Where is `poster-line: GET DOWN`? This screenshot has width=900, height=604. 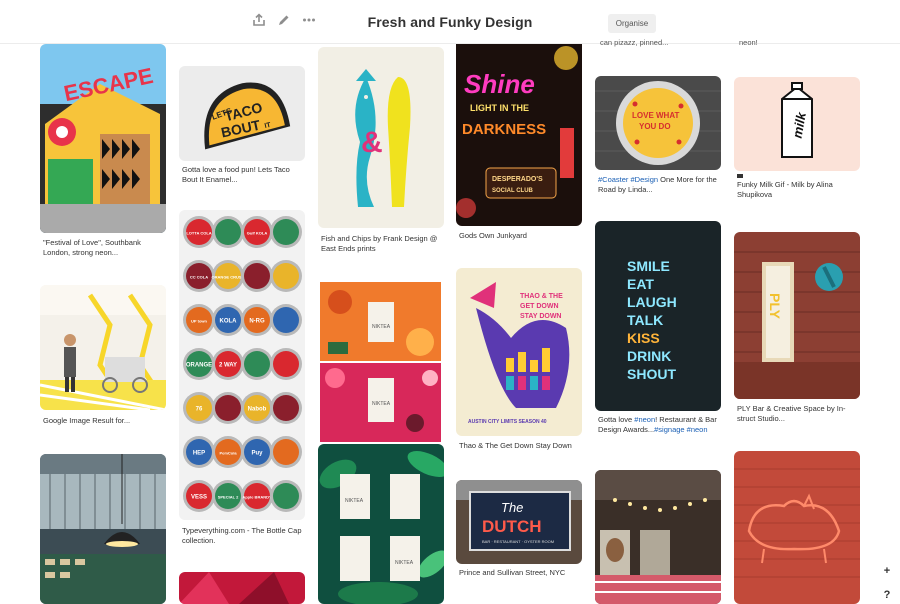 poster-line: GET DOWN is located at coordinates (539, 306).